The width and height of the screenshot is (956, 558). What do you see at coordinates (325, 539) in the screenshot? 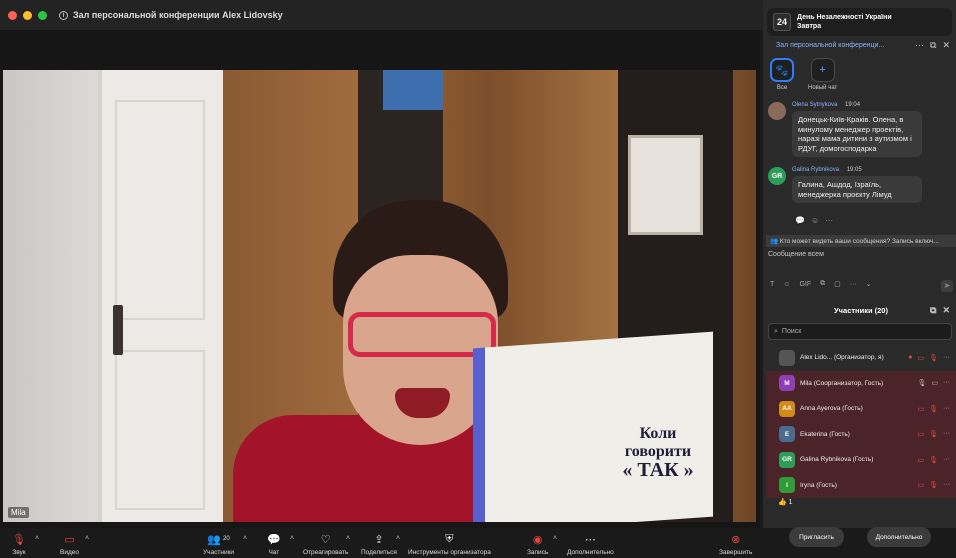
I see `heart-icon: ♡` at bounding box center [325, 539].